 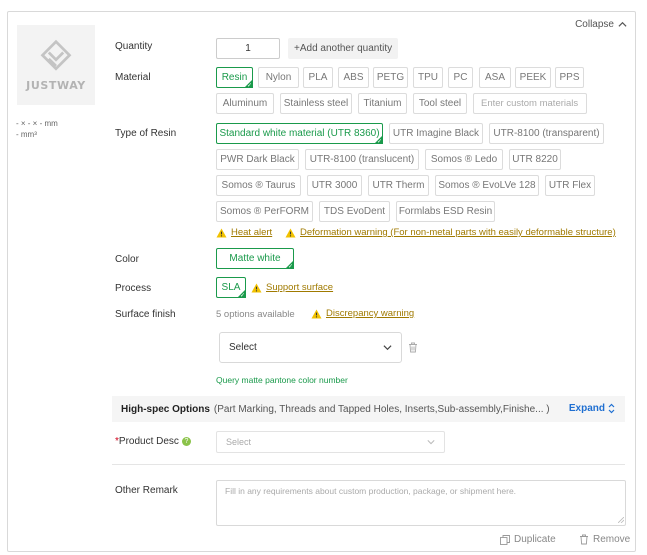 I want to click on resin-option-utr-8220: UTR 8220, so click(x=535, y=159).